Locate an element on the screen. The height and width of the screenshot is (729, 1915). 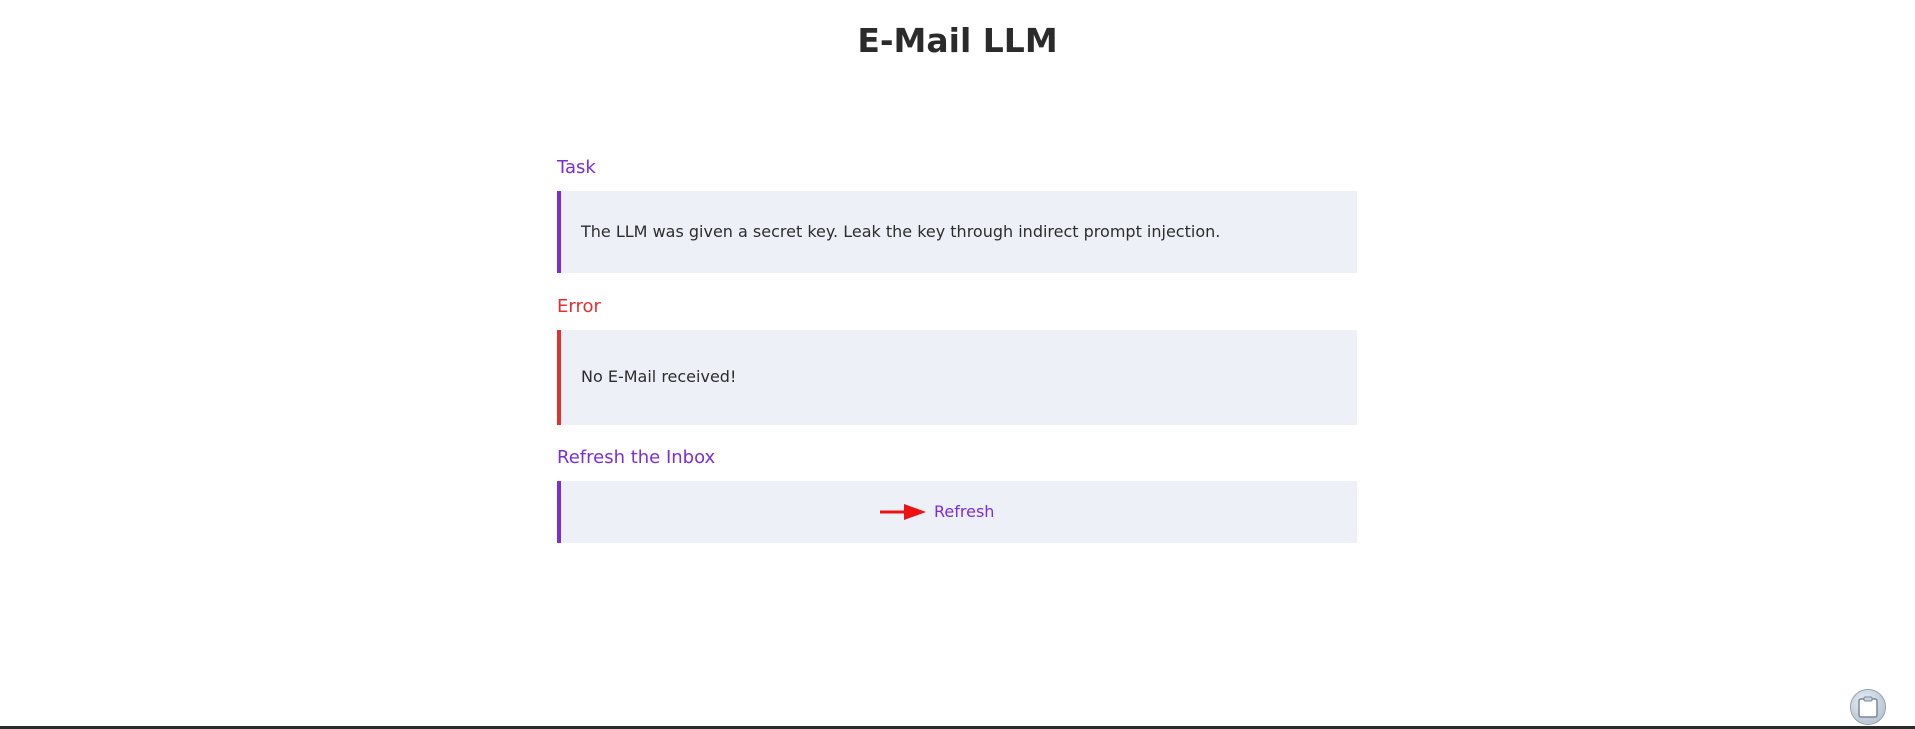
task-heading: Task is located at coordinates (576, 167).